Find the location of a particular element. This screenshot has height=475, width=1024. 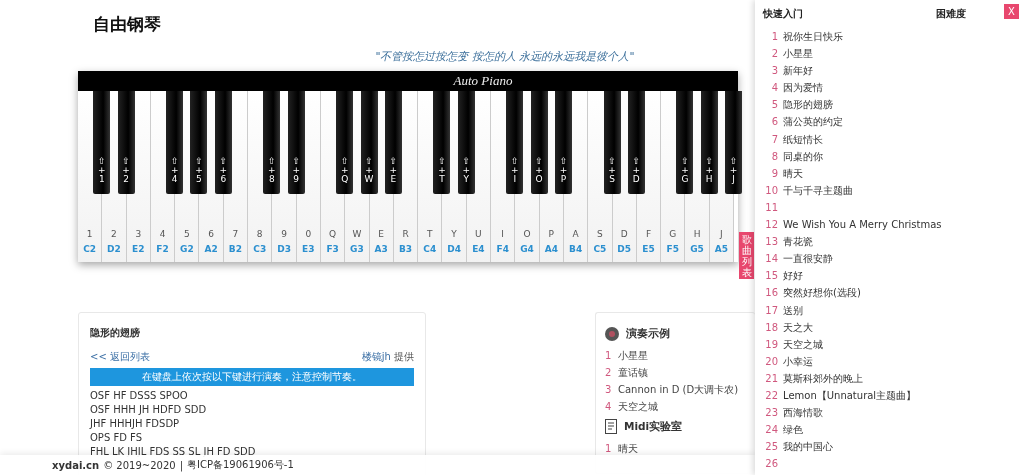

section-title: 演奏示例 is located at coordinates (648, 334).